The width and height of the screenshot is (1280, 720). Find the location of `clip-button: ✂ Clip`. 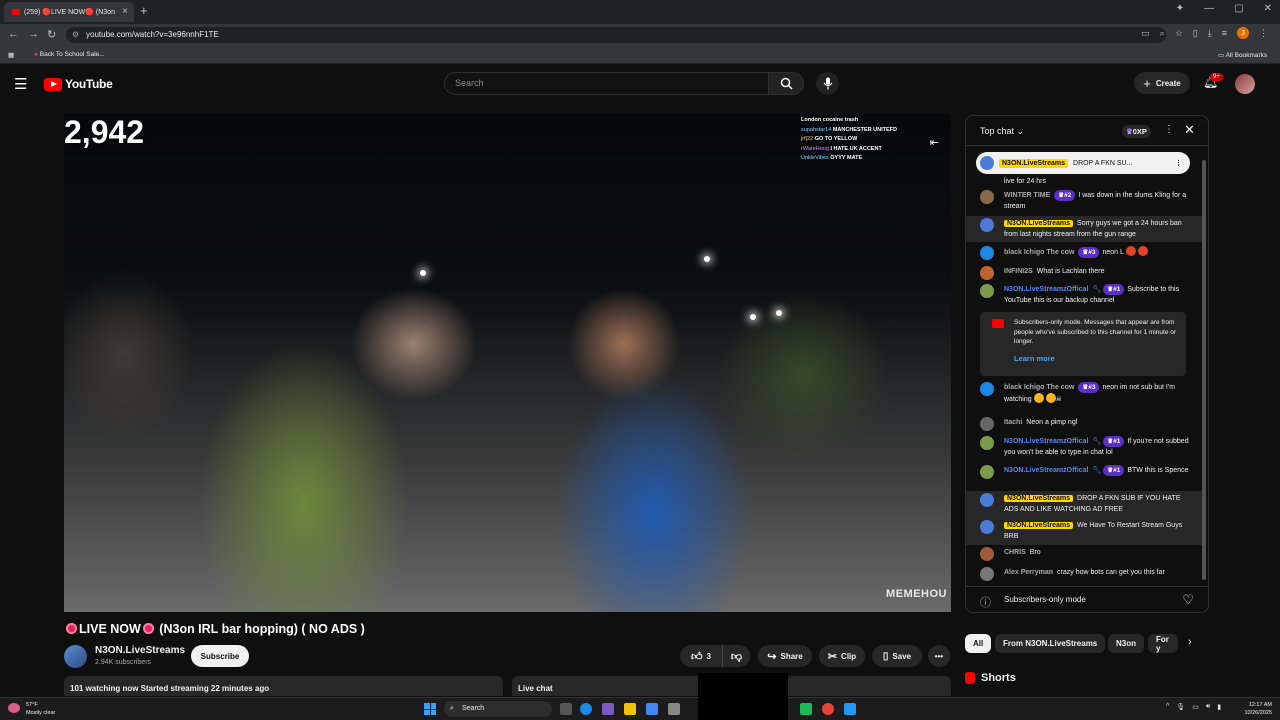

clip-button: ✂ Clip is located at coordinates (842, 656).